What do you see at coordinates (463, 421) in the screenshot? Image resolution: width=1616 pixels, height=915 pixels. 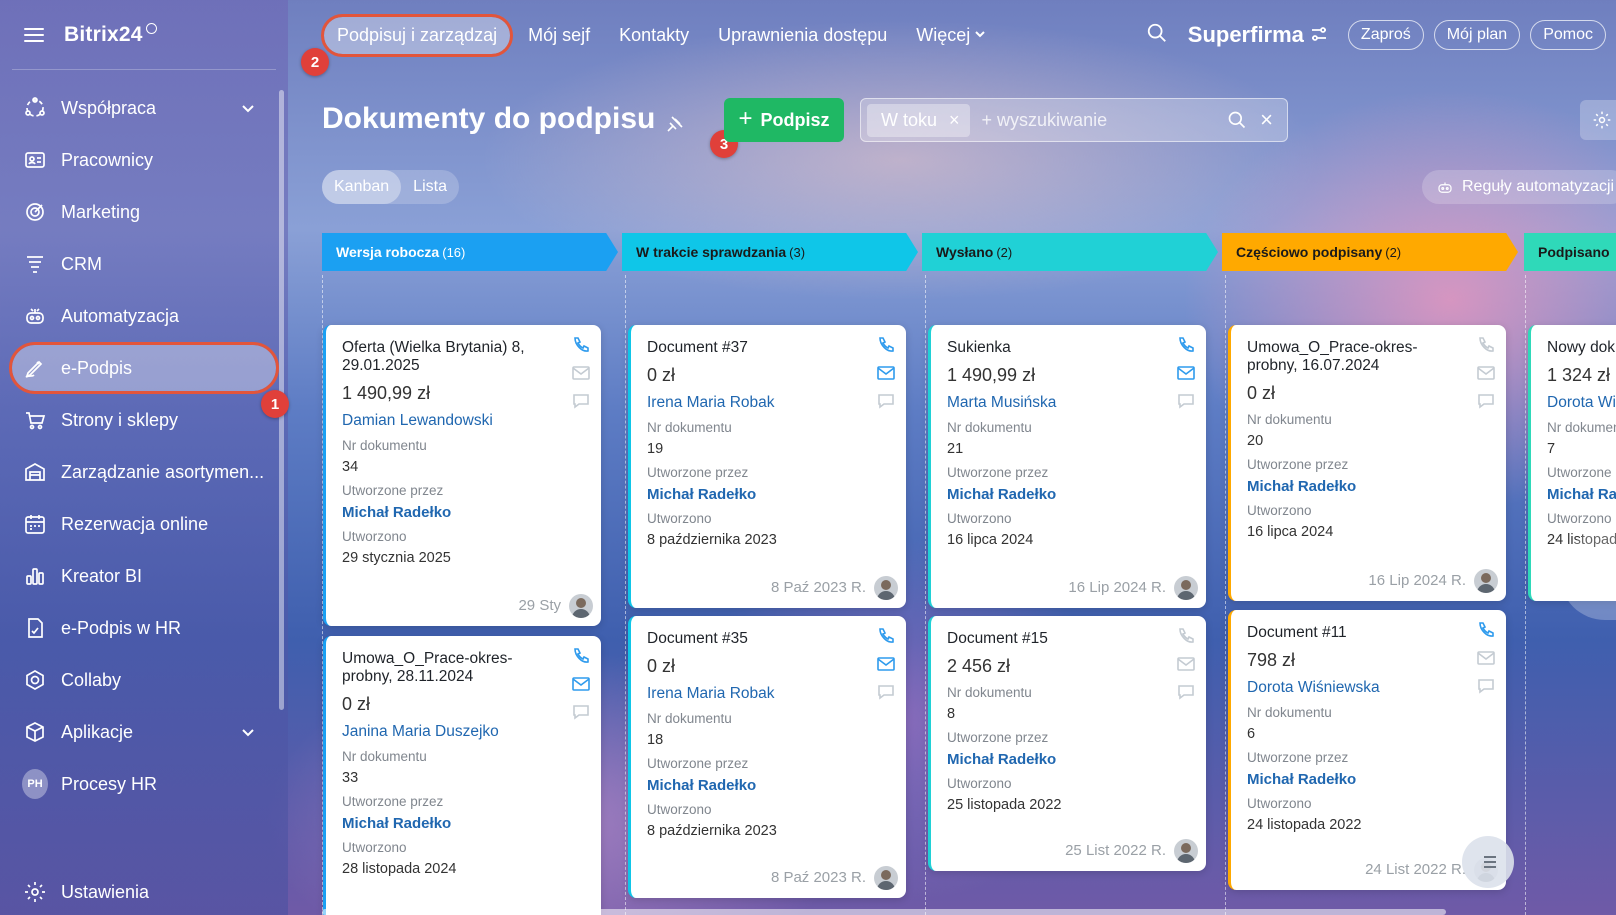 I see `card-contact: Damian Lewandowski` at bounding box center [463, 421].